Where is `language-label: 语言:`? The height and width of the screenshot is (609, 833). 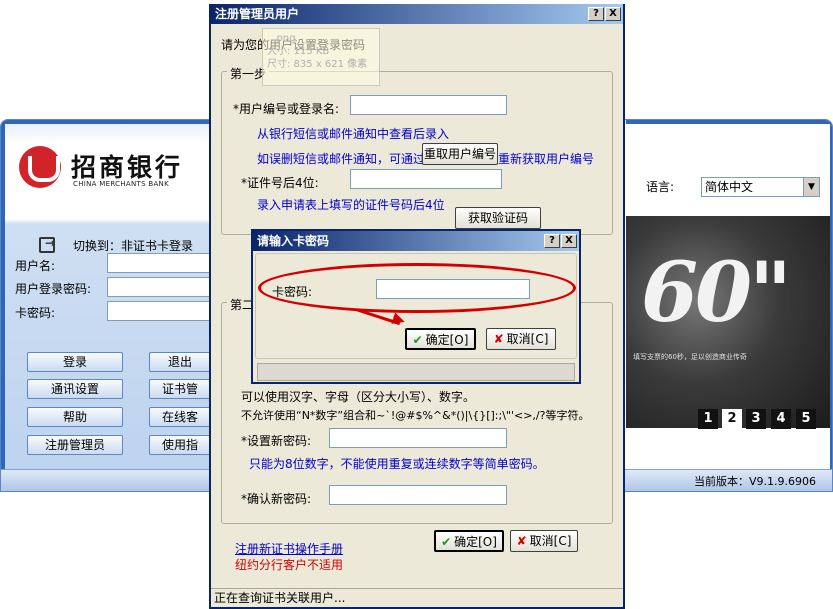
language-label: 语言: is located at coordinates (660, 187).